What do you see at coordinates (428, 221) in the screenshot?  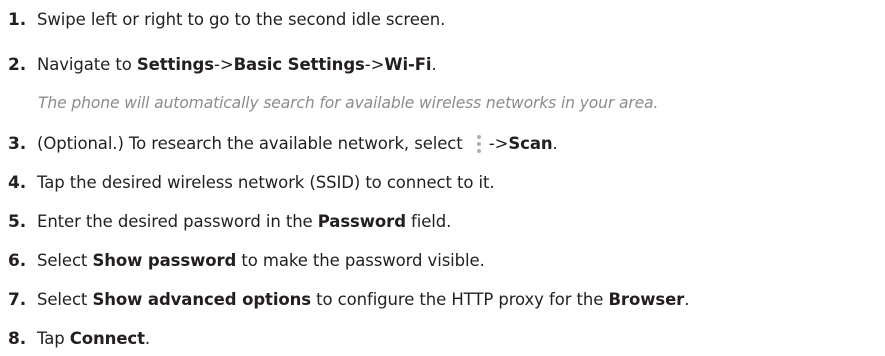 I see `step-text-suffix: field.` at bounding box center [428, 221].